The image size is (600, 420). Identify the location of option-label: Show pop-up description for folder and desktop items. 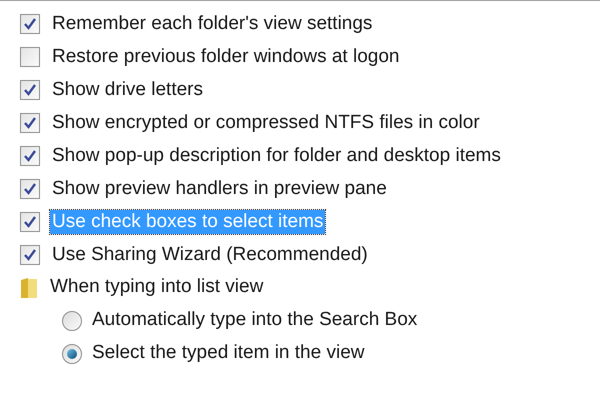
(276, 156).